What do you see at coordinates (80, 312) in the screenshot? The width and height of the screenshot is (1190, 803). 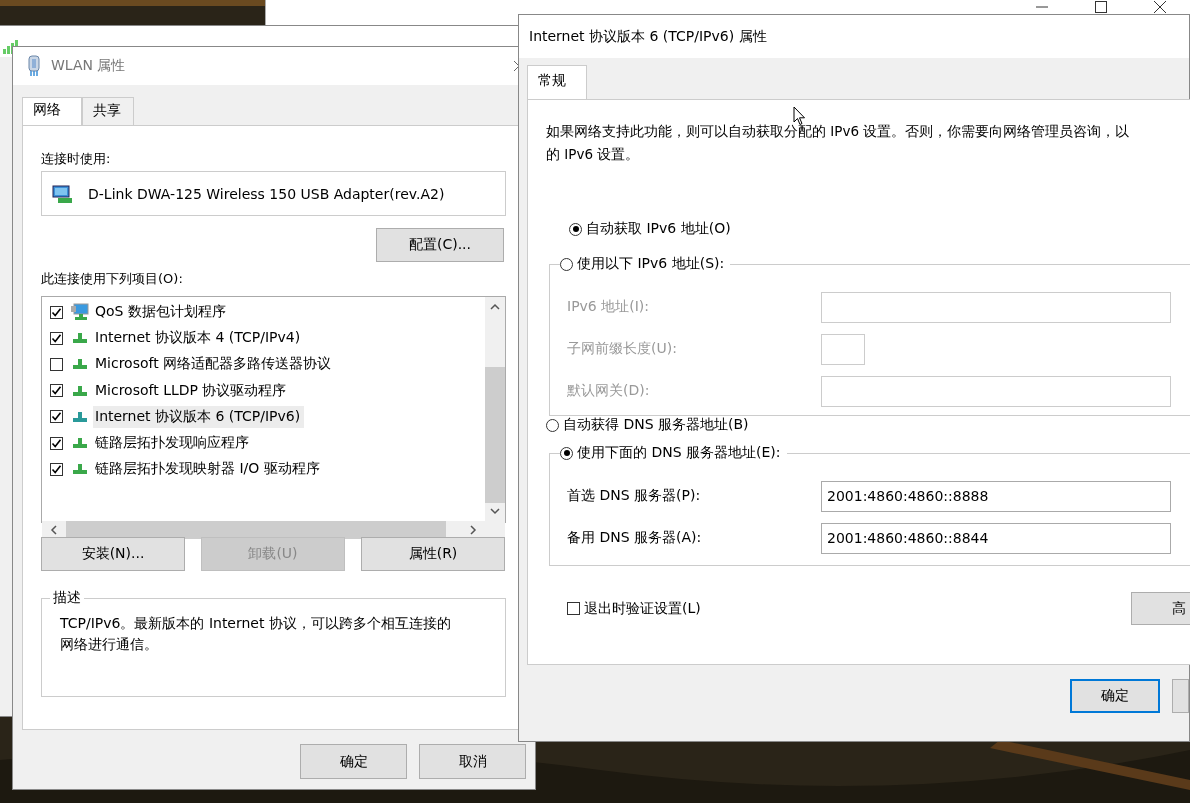 I see `monitor-icon` at bounding box center [80, 312].